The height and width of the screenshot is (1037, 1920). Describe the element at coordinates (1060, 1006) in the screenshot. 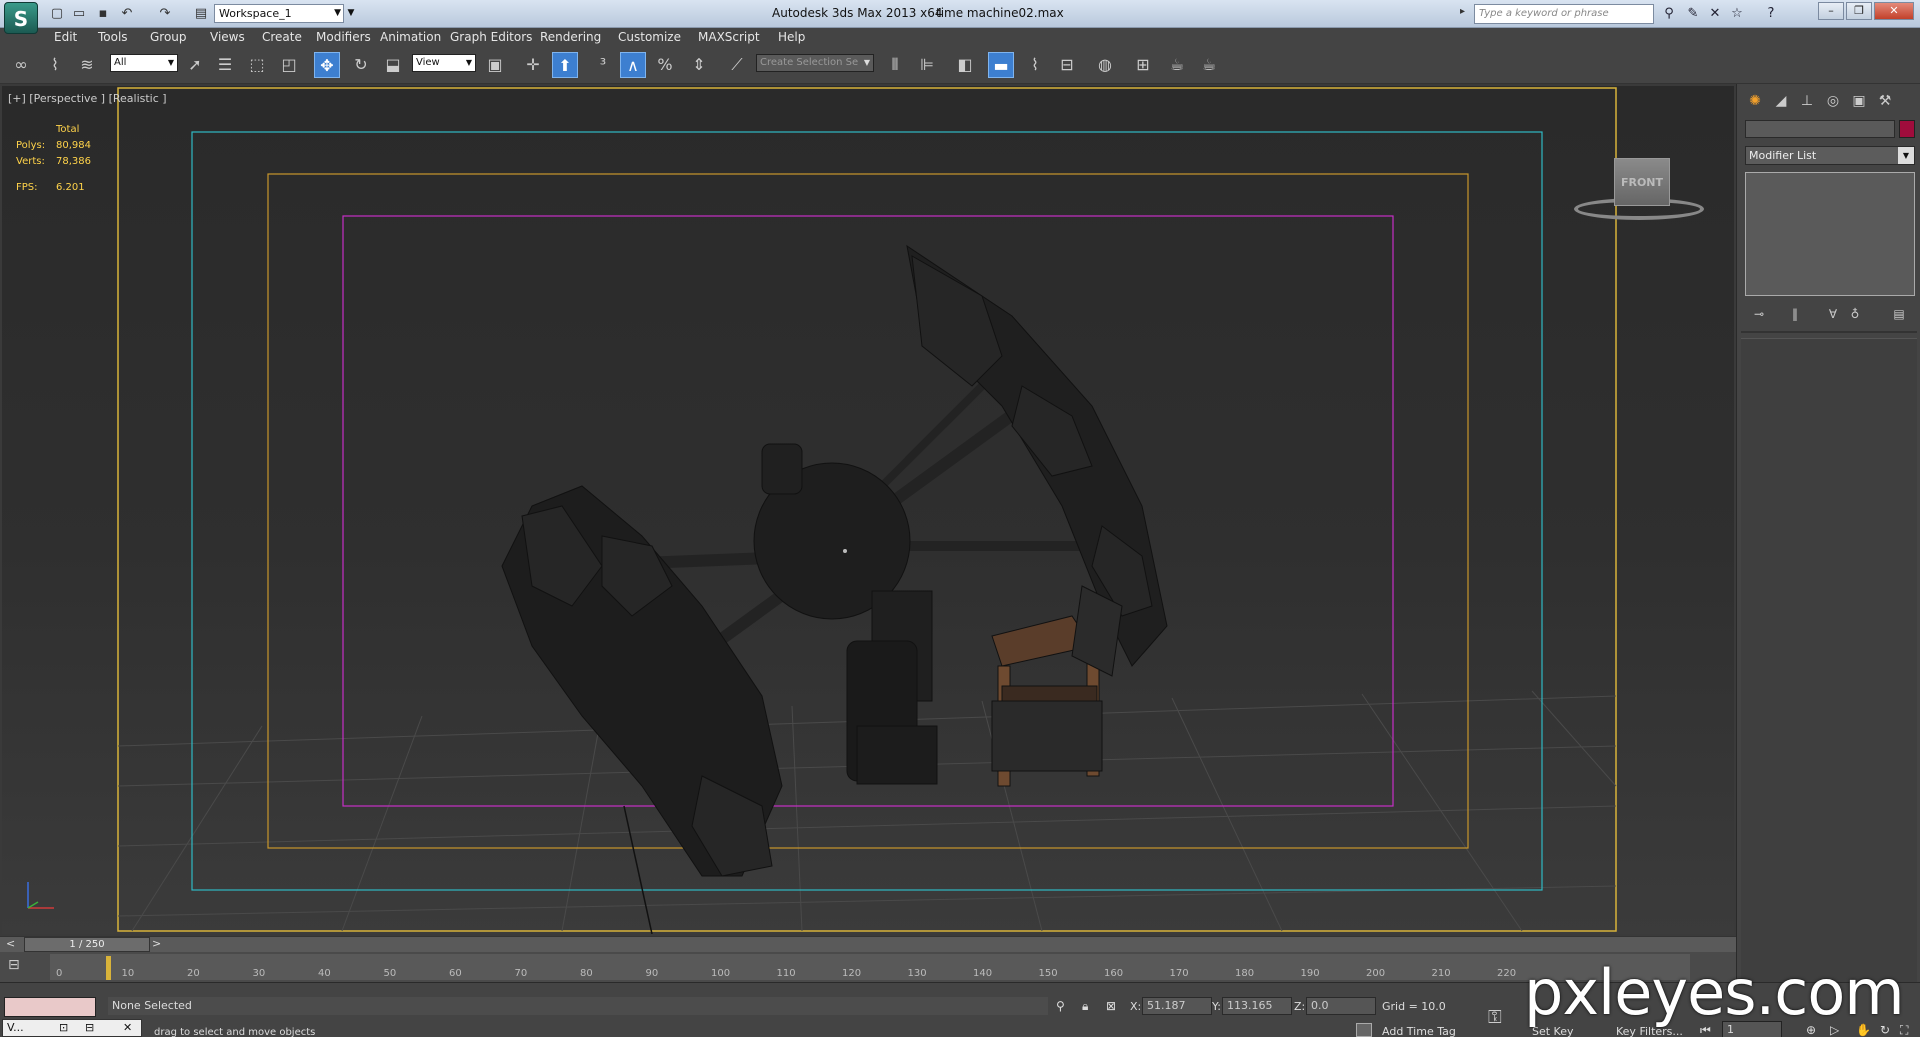

I see `isolate-selection-icon: ⚲` at that location.